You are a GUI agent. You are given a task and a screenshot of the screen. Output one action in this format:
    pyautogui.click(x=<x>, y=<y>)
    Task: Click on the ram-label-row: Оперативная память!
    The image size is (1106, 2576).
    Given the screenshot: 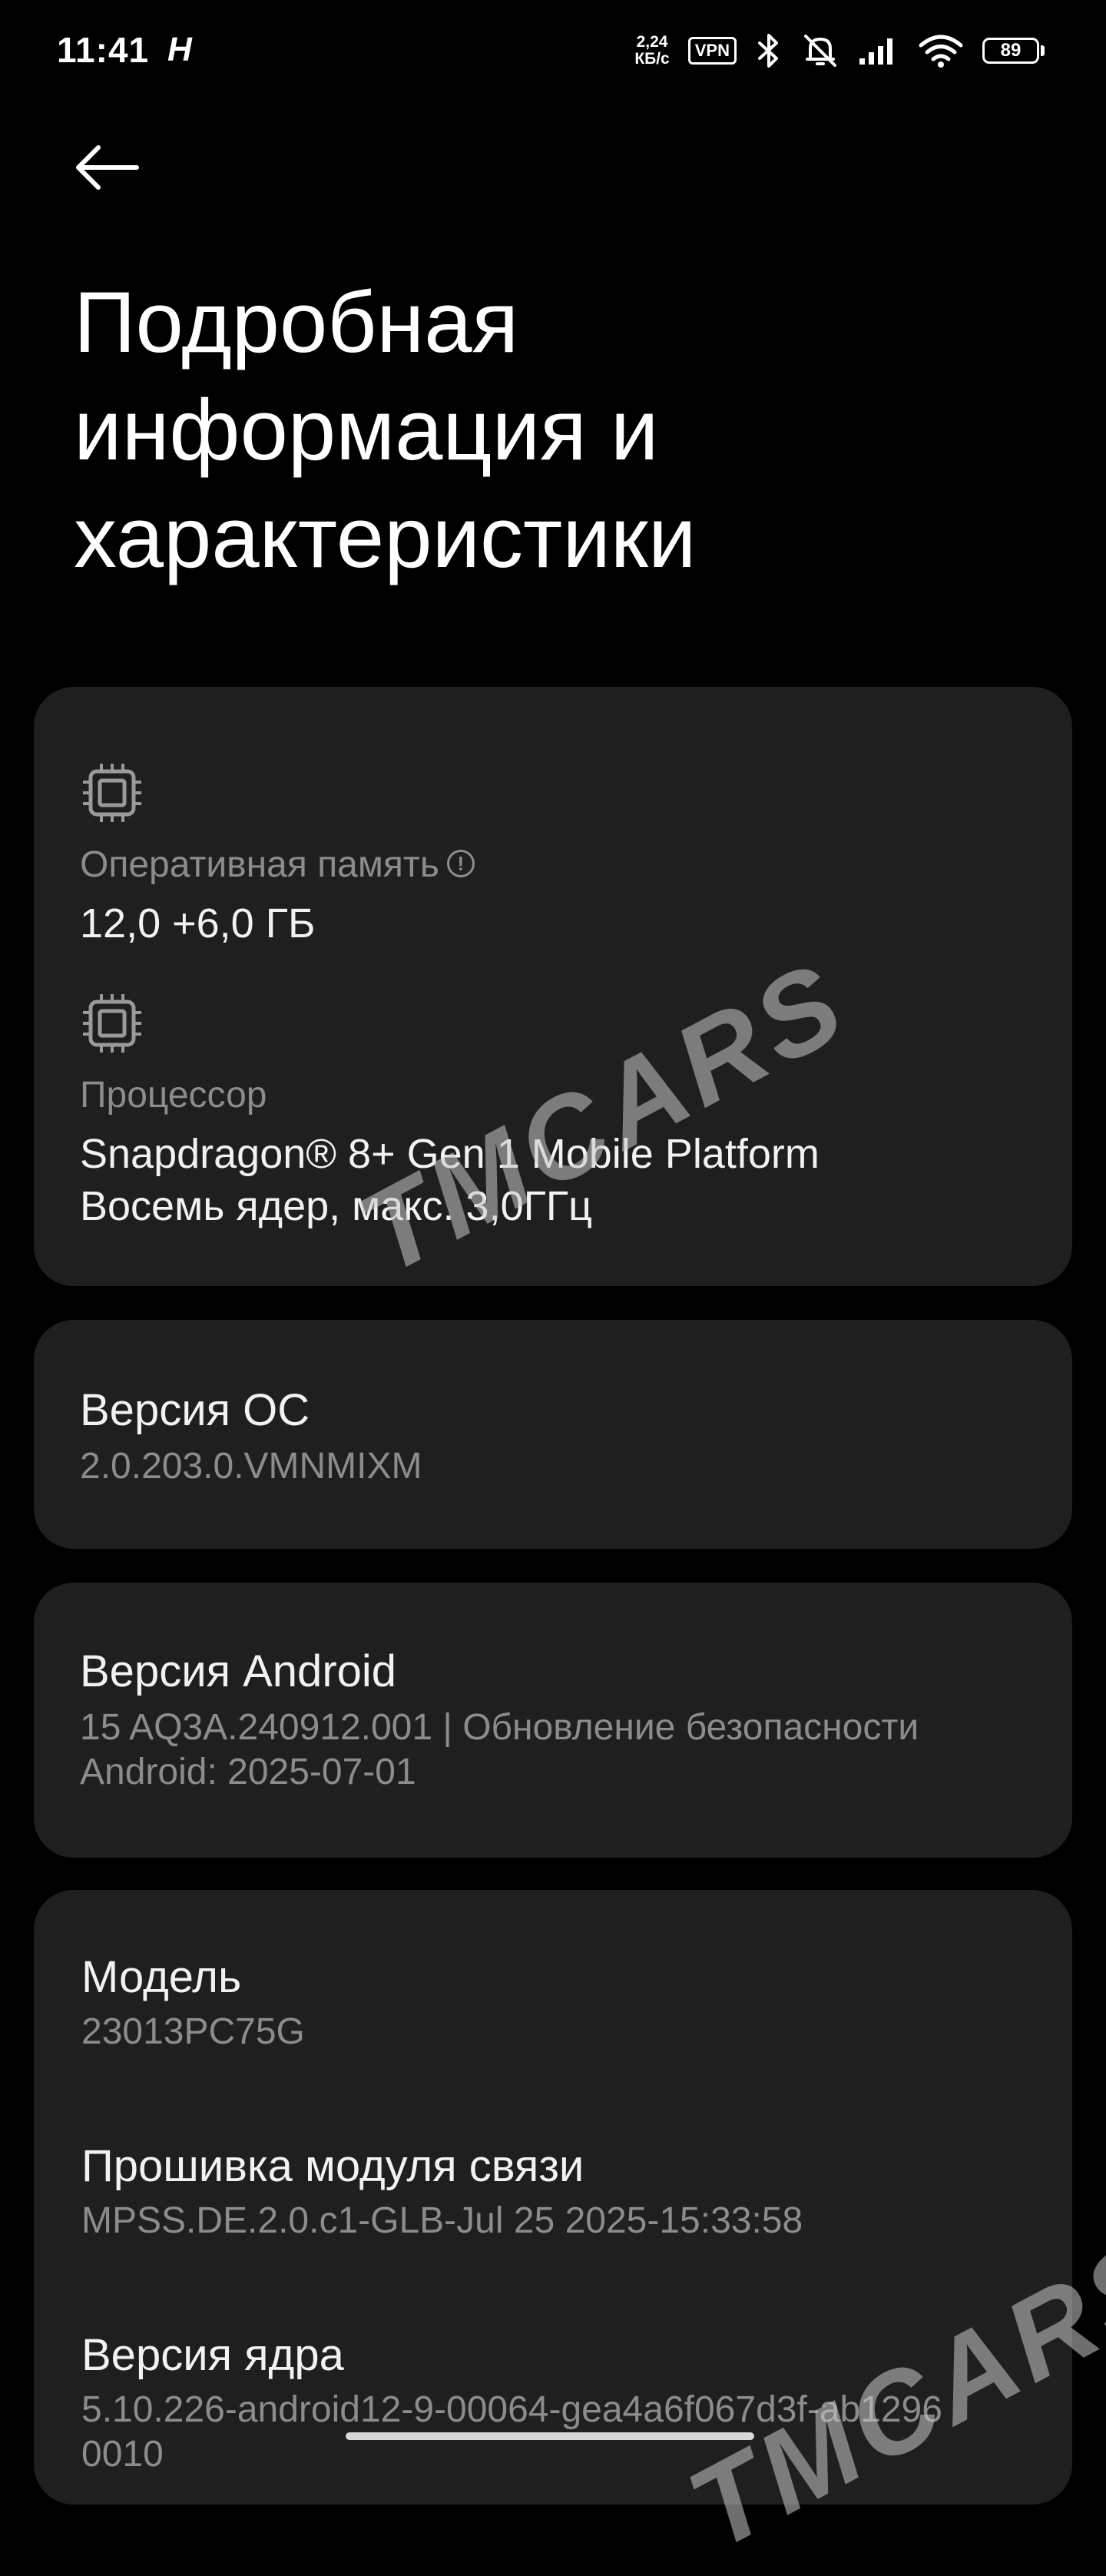 What is the action you would take?
    pyautogui.click(x=278, y=865)
    